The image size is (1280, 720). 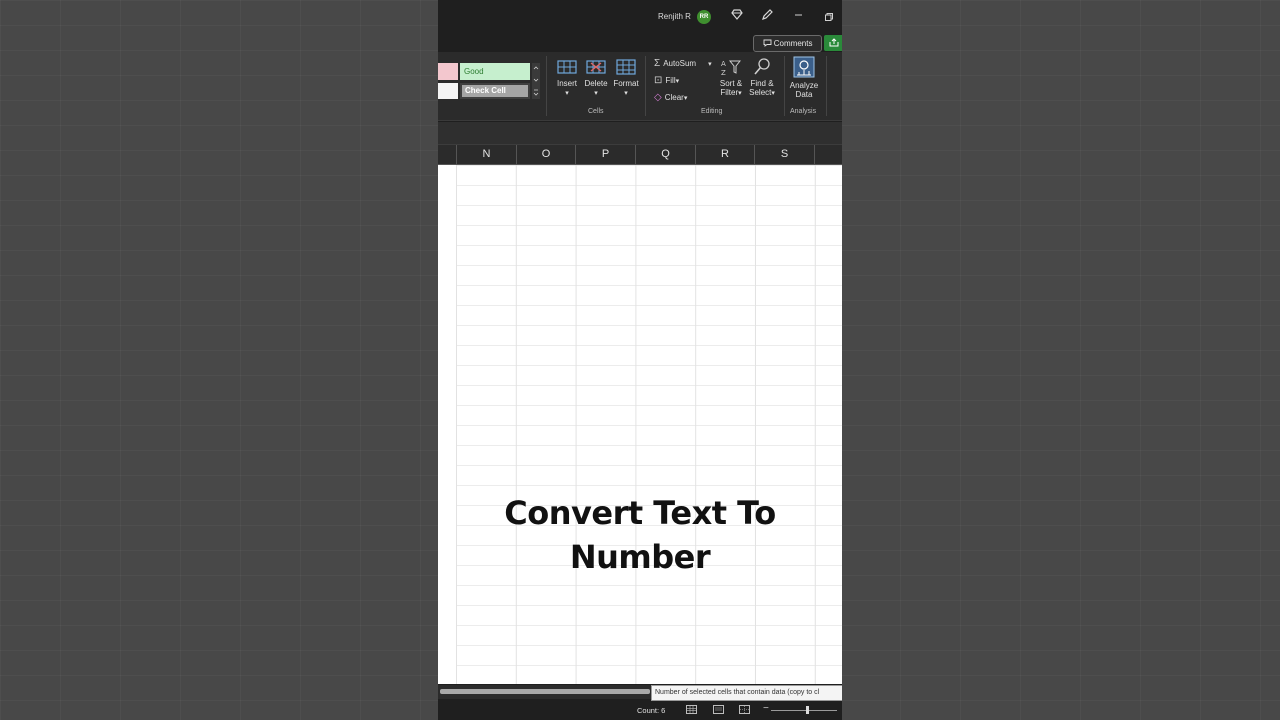 I want to click on user-avatar: RR, so click(x=704, y=17).